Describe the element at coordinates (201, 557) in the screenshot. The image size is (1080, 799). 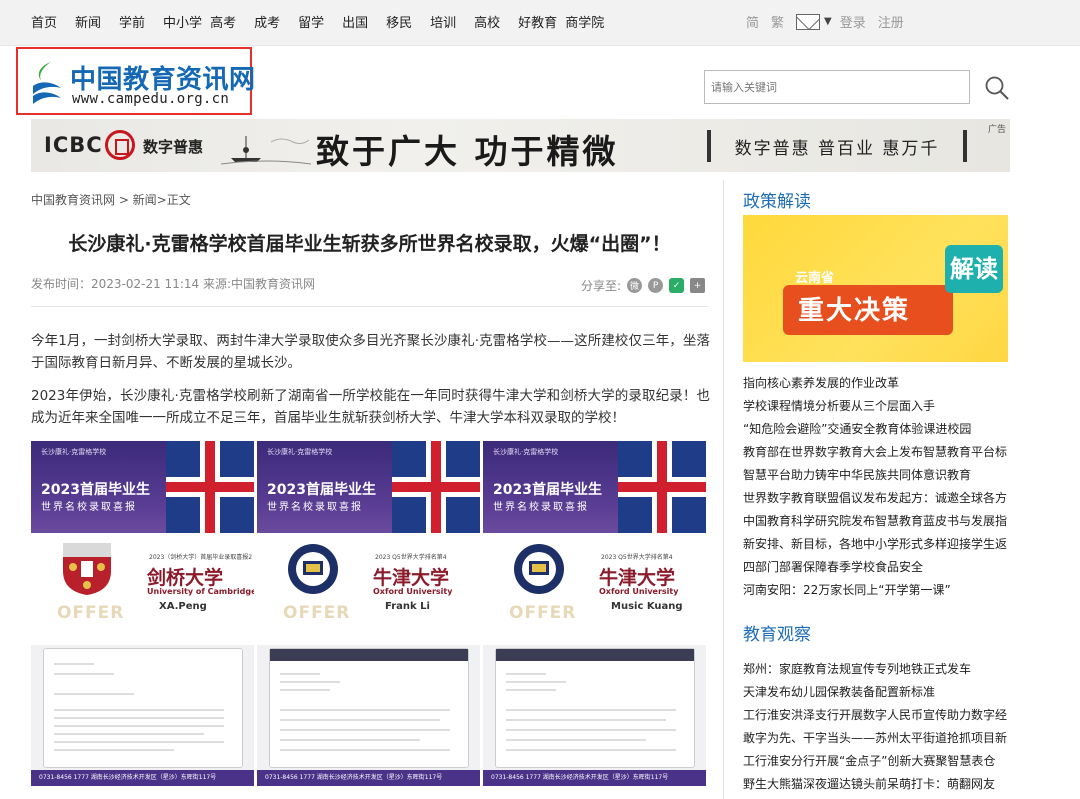
I see `poster-tagline: 2023（剑桥大学）首届毕业录取喜报2` at that location.